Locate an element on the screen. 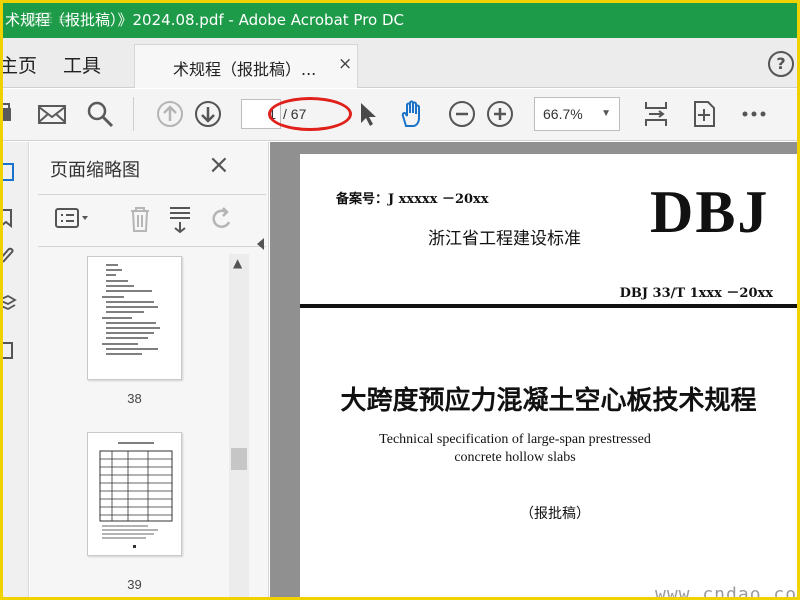 This screenshot has width=800, height=600. zoom-in-icon is located at coordinates (500, 114).